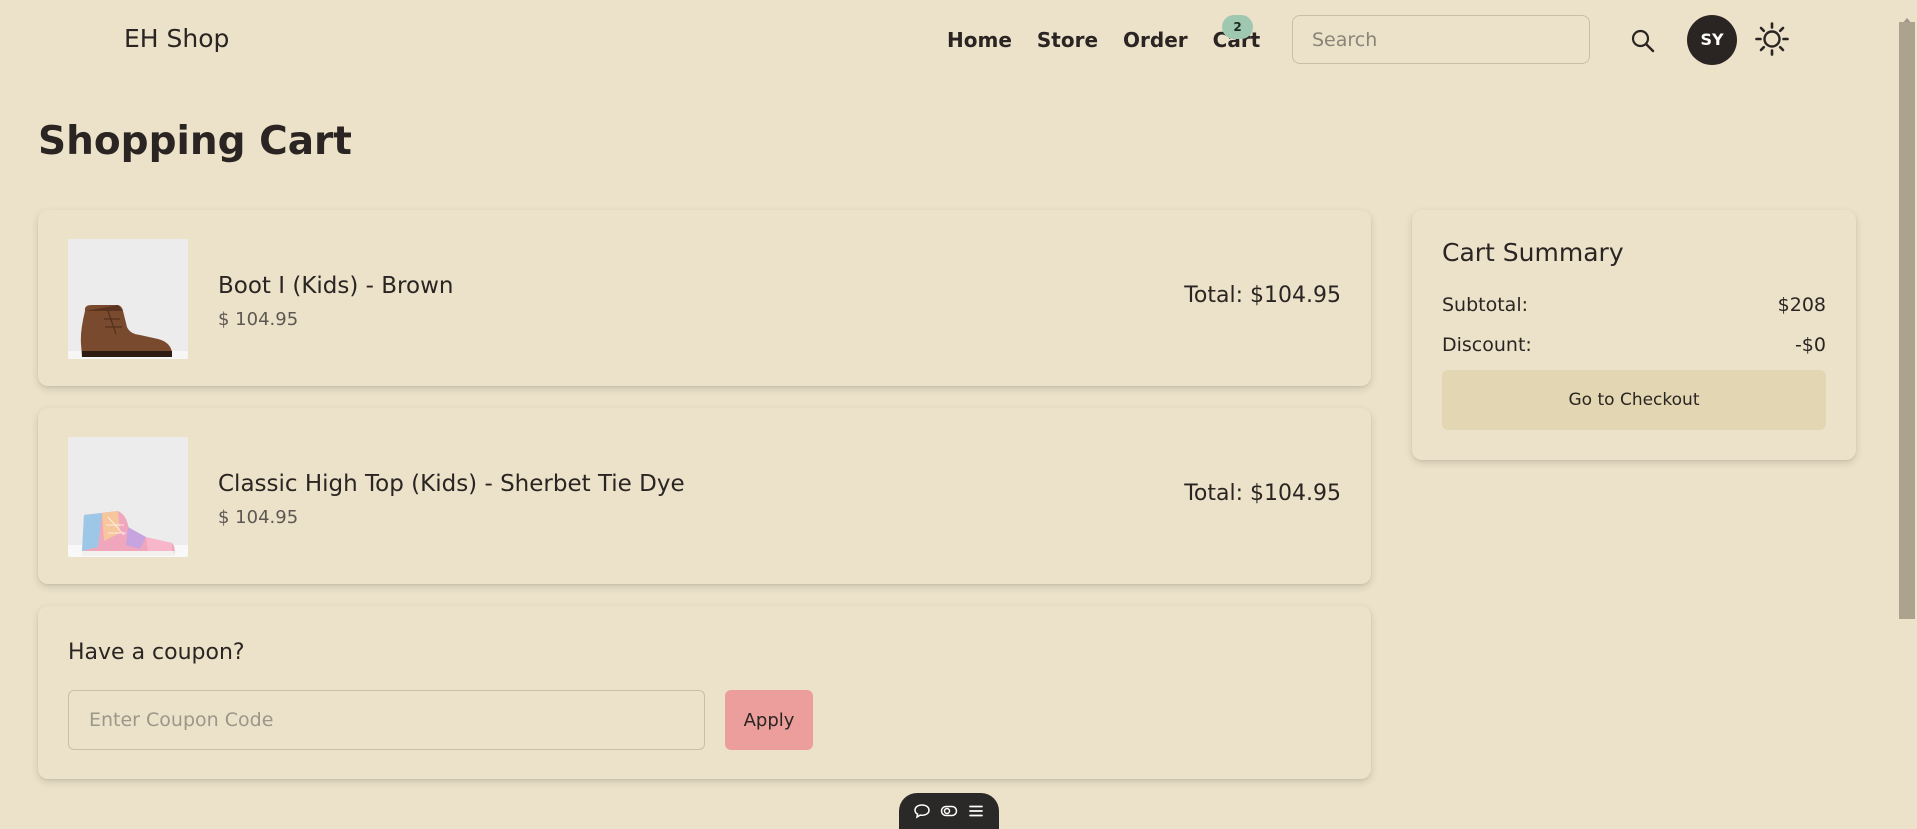 The width and height of the screenshot is (1917, 829). Describe the element at coordinates (769, 720) in the screenshot. I see `apply-coupon-button: Apply` at that location.